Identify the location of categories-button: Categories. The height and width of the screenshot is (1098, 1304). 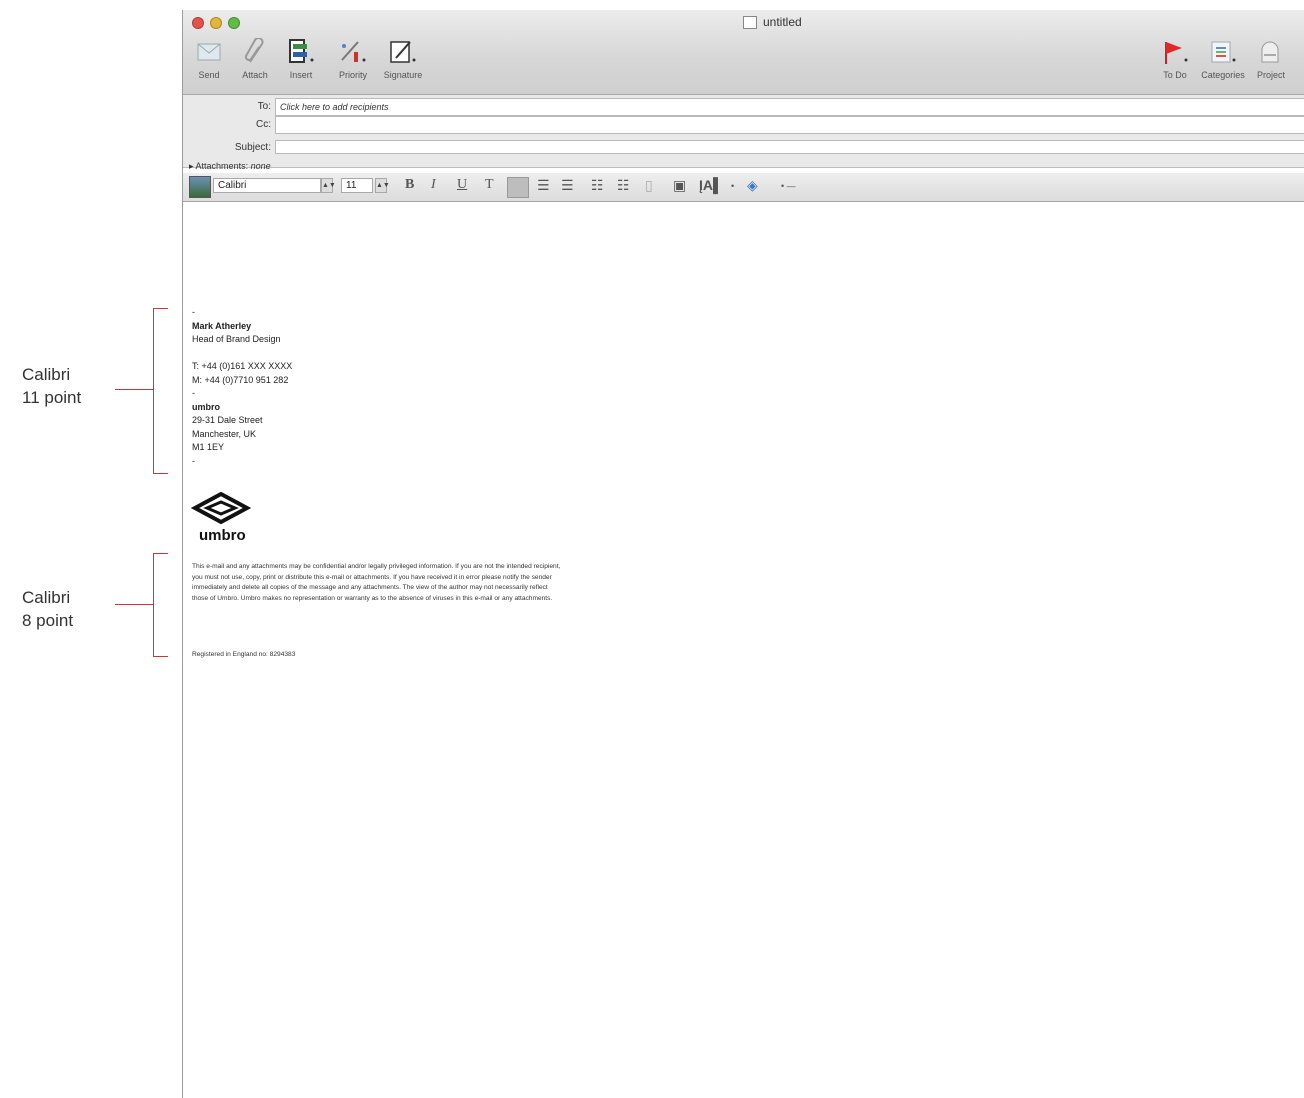
(1223, 58).